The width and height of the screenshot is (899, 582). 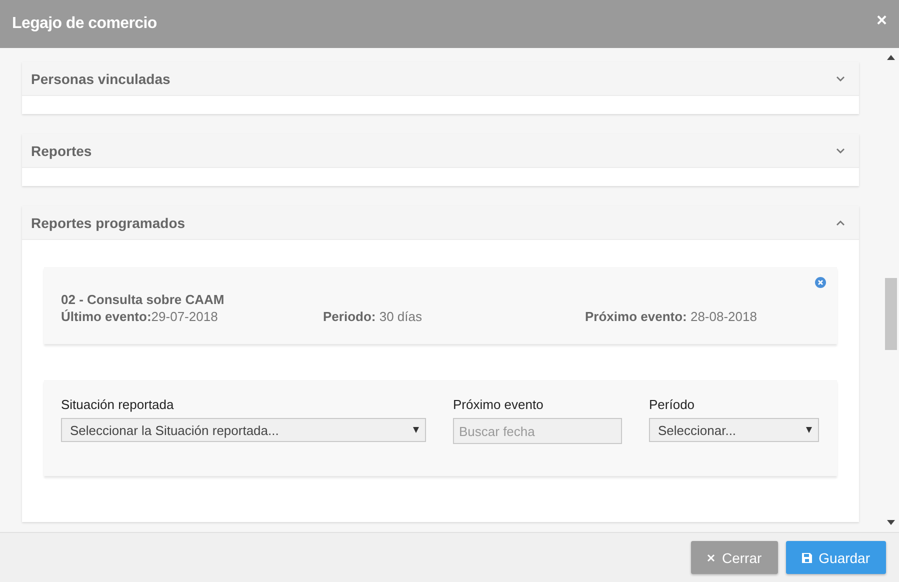 I want to click on field-label: Próximo evento, so click(x=498, y=404).